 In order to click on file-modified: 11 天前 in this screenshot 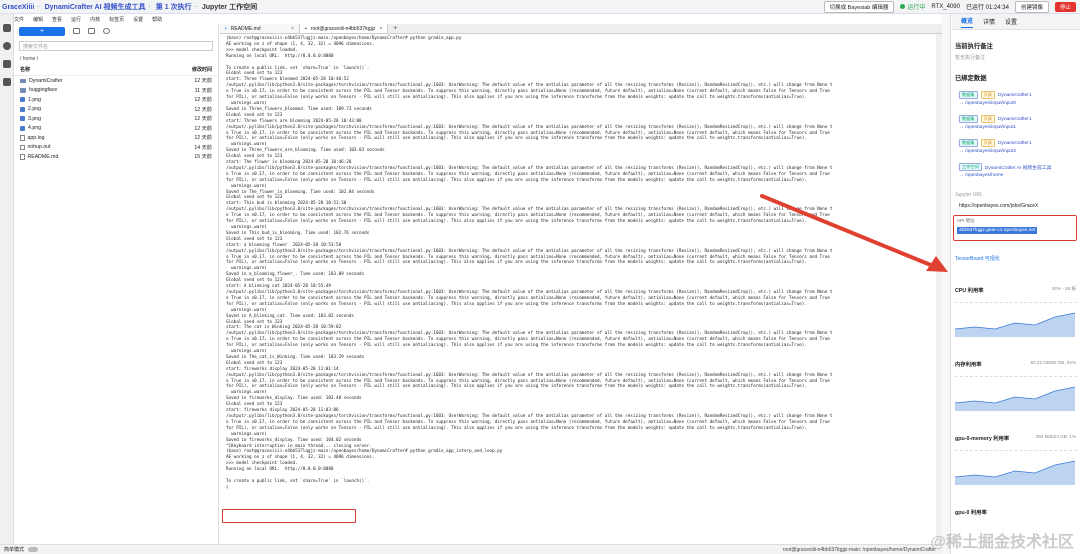, I will do `click(203, 90)`.